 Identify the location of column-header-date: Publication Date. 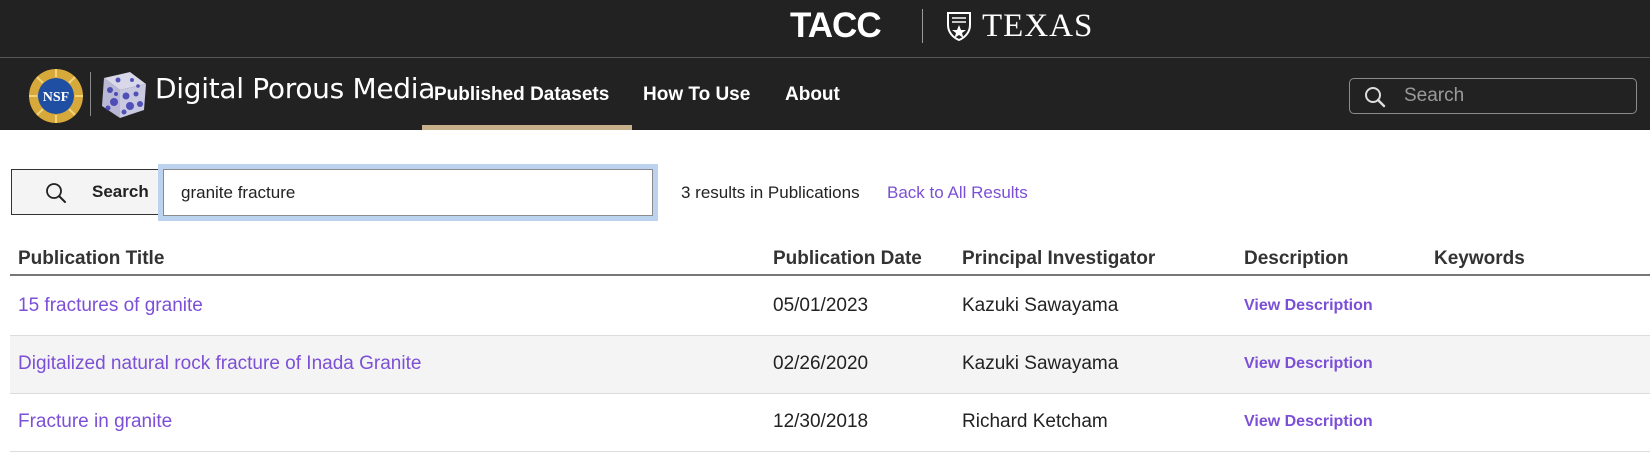
(847, 259).